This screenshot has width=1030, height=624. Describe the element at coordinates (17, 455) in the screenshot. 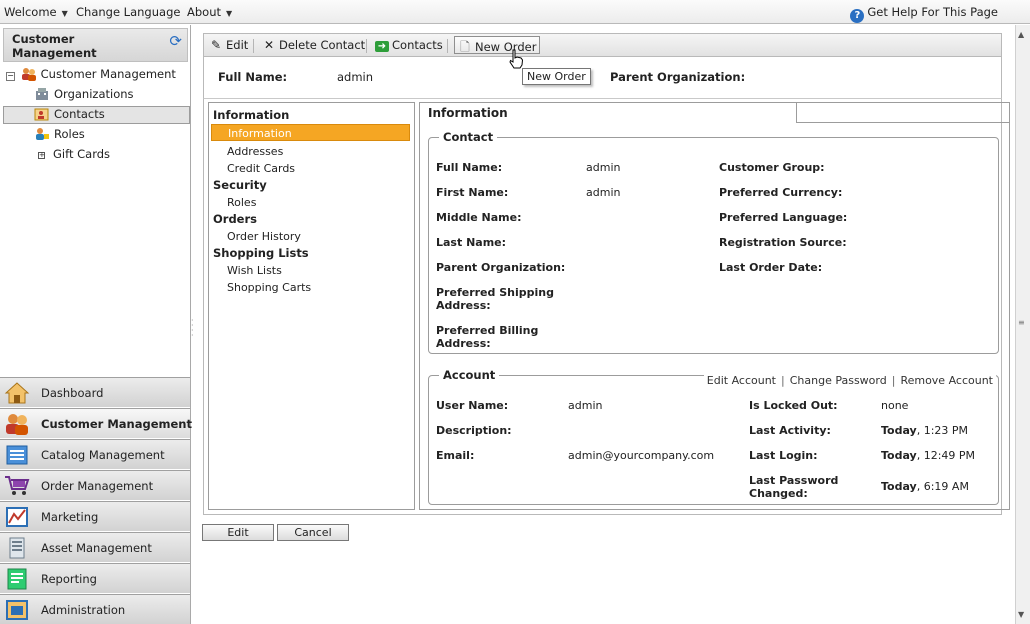

I see `catalog-icon` at that location.